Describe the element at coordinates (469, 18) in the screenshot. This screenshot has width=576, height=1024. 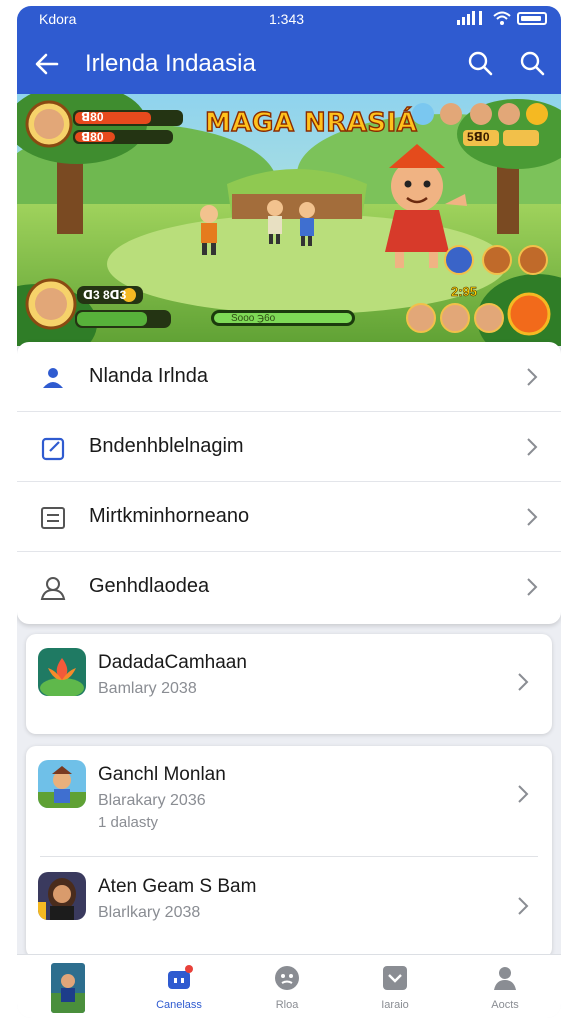
I see `signal-icon` at that location.